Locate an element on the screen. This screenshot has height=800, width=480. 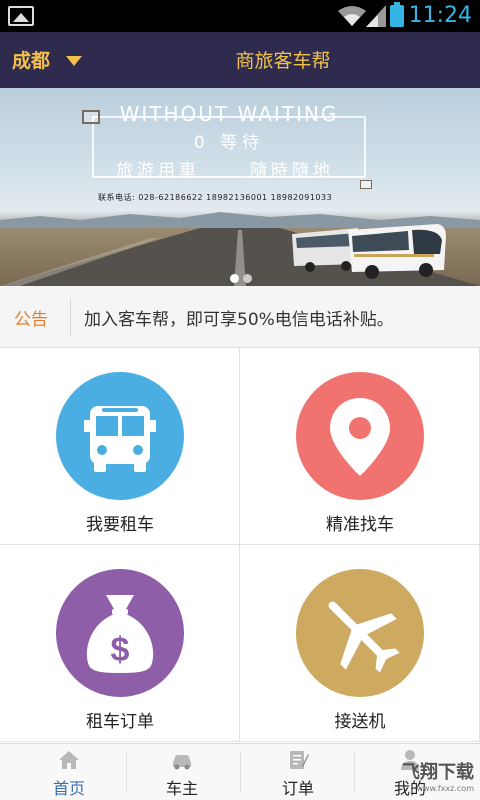
signal-icon is located at coordinates (376, 16).